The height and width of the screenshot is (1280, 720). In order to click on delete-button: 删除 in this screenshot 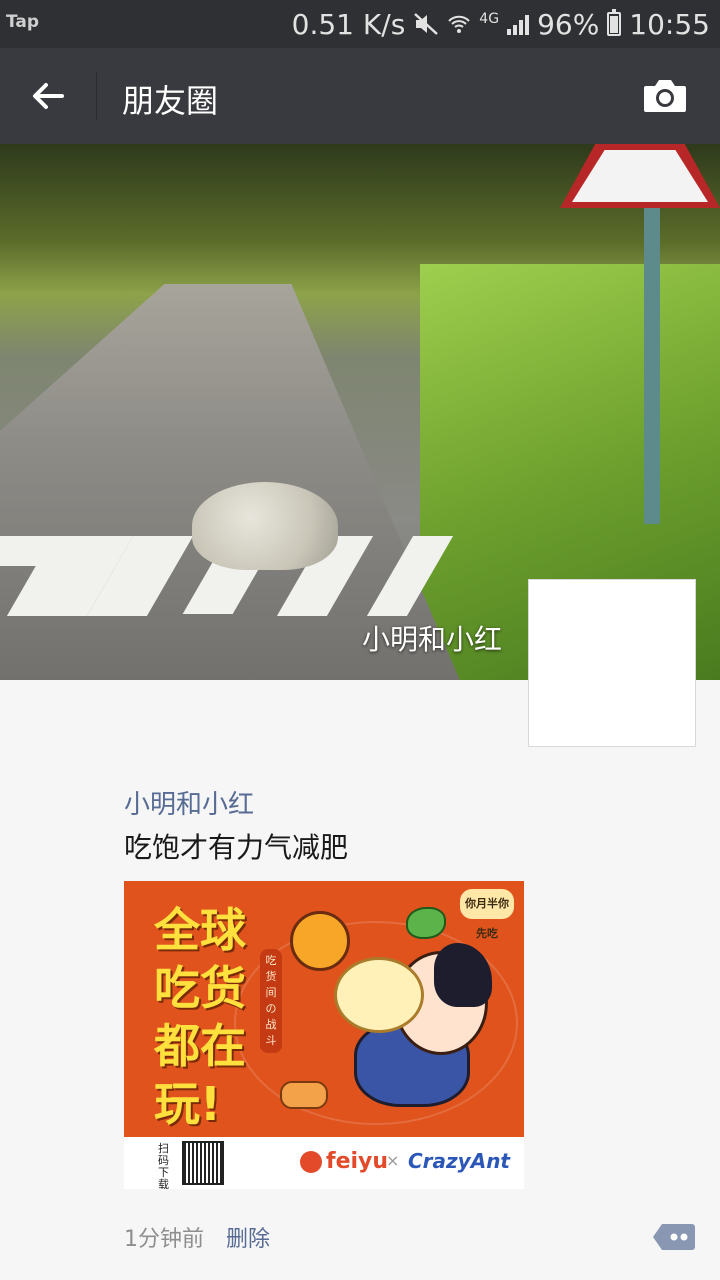, I will do `click(248, 1237)`.